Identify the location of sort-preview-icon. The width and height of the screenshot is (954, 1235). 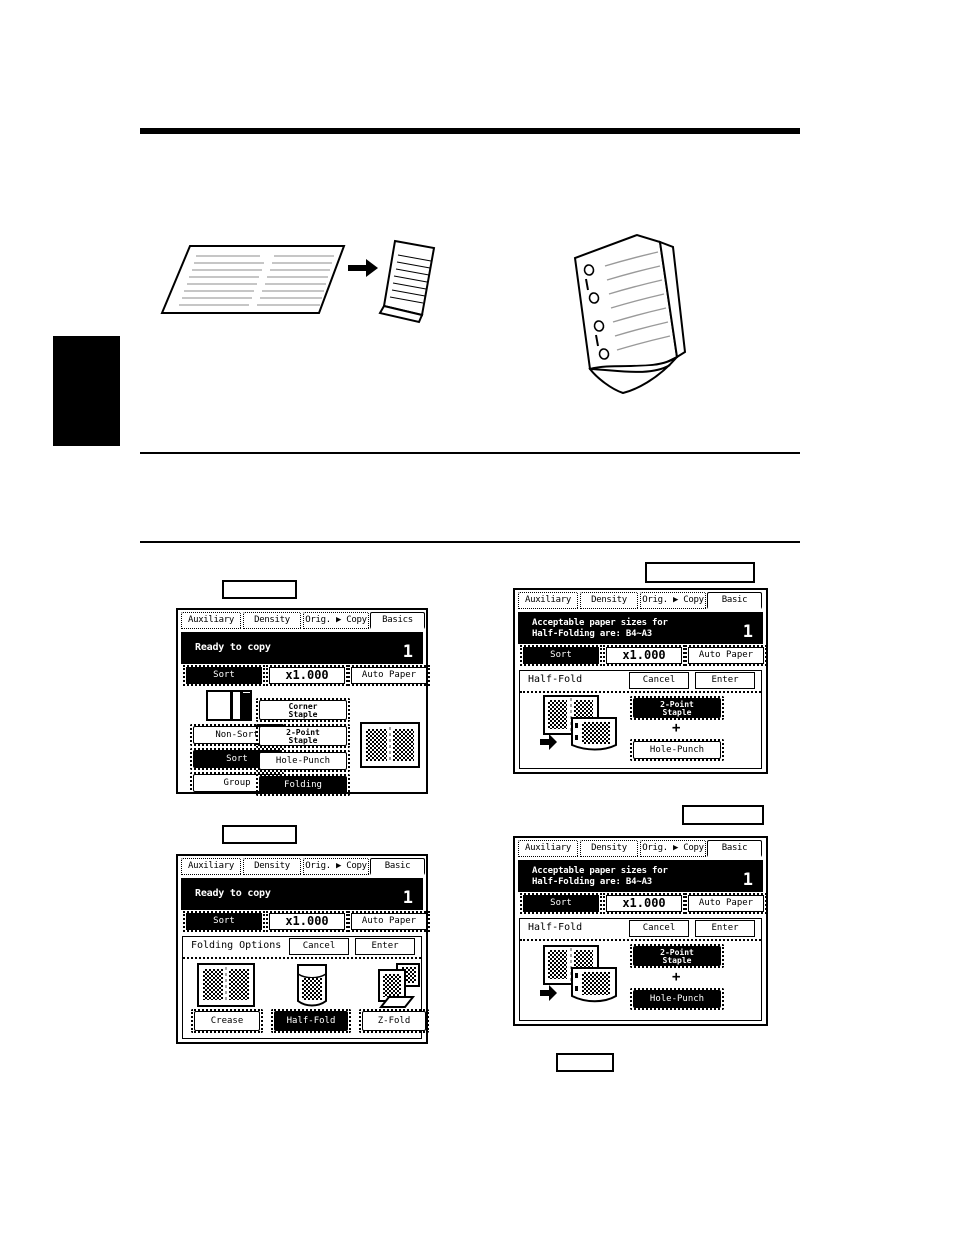
(229, 707).